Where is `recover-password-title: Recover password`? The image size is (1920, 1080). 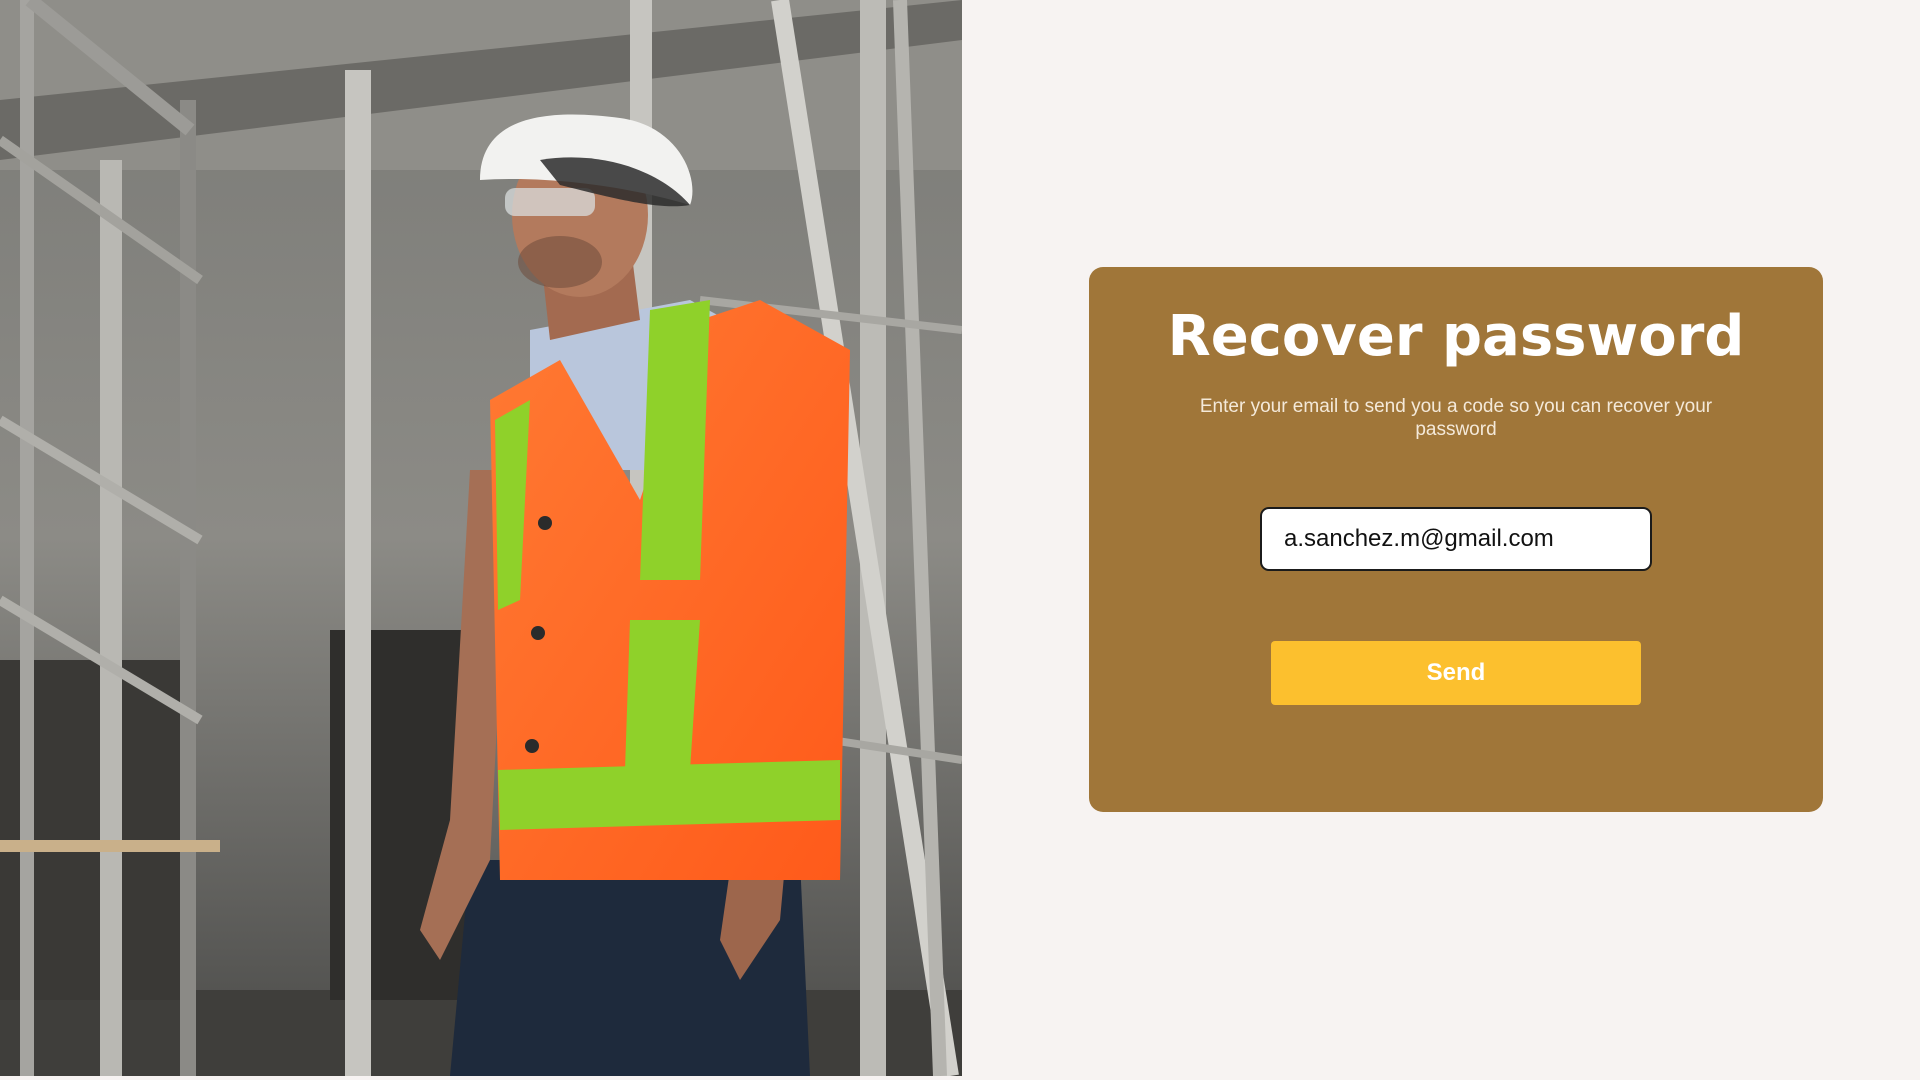
recover-password-title: Recover password is located at coordinates (1456, 336).